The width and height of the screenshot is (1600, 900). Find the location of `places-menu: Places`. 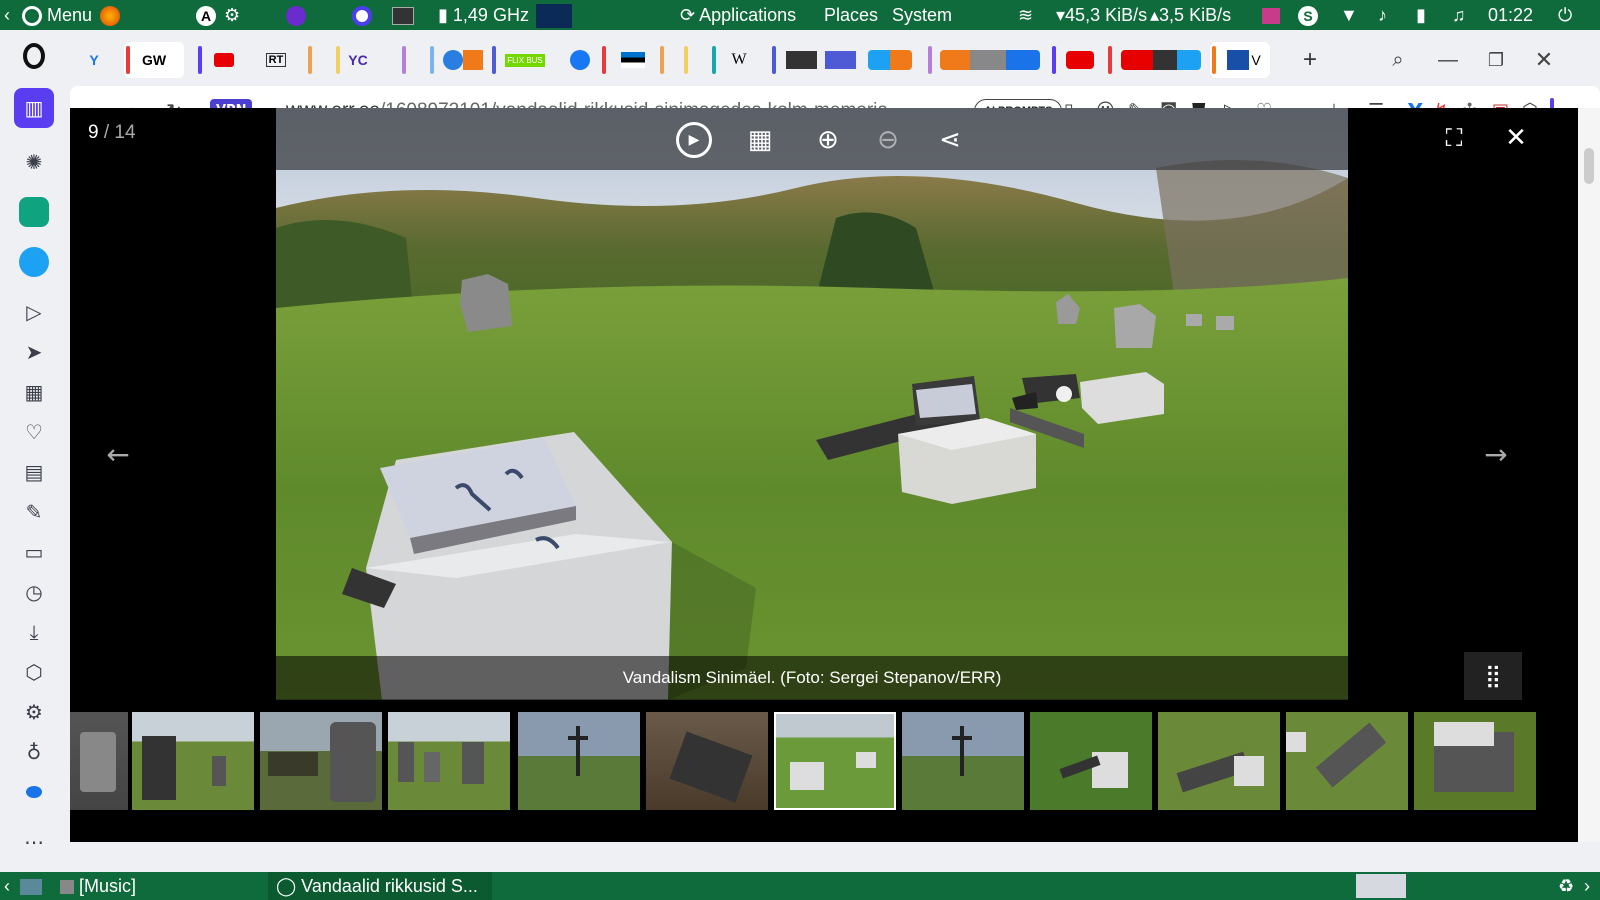

places-menu: Places is located at coordinates (851, 15).